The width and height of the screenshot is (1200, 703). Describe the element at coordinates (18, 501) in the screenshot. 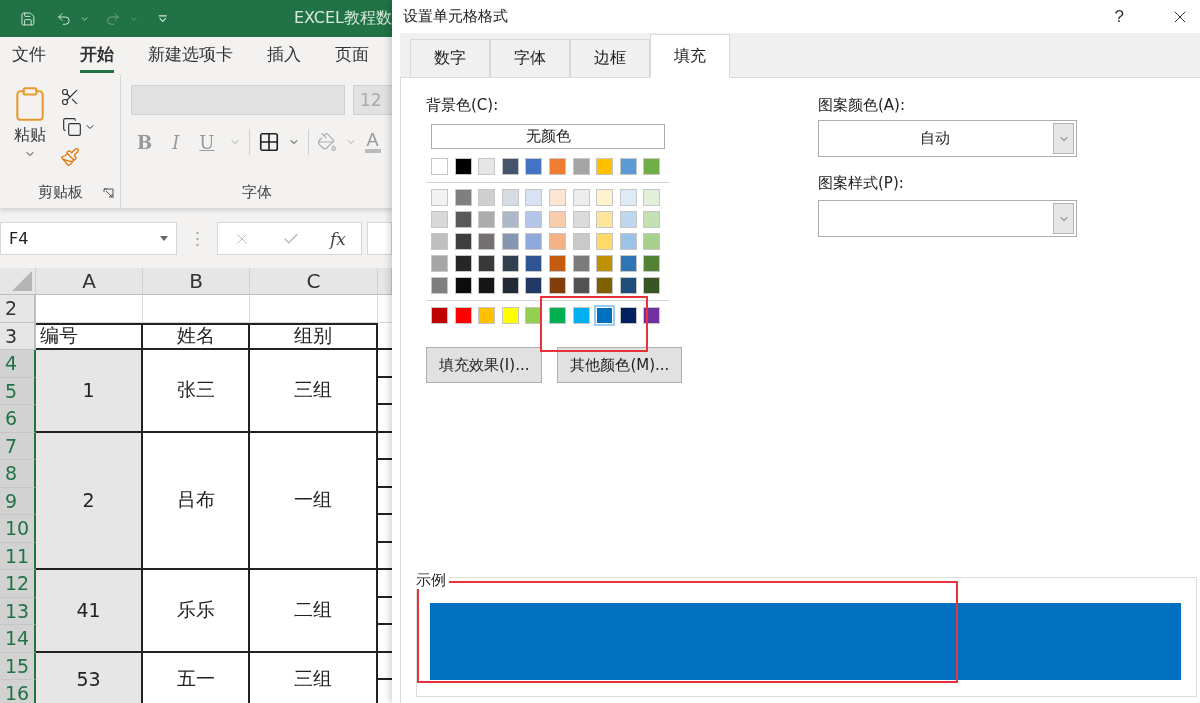

I see `row-header: 9` at that location.